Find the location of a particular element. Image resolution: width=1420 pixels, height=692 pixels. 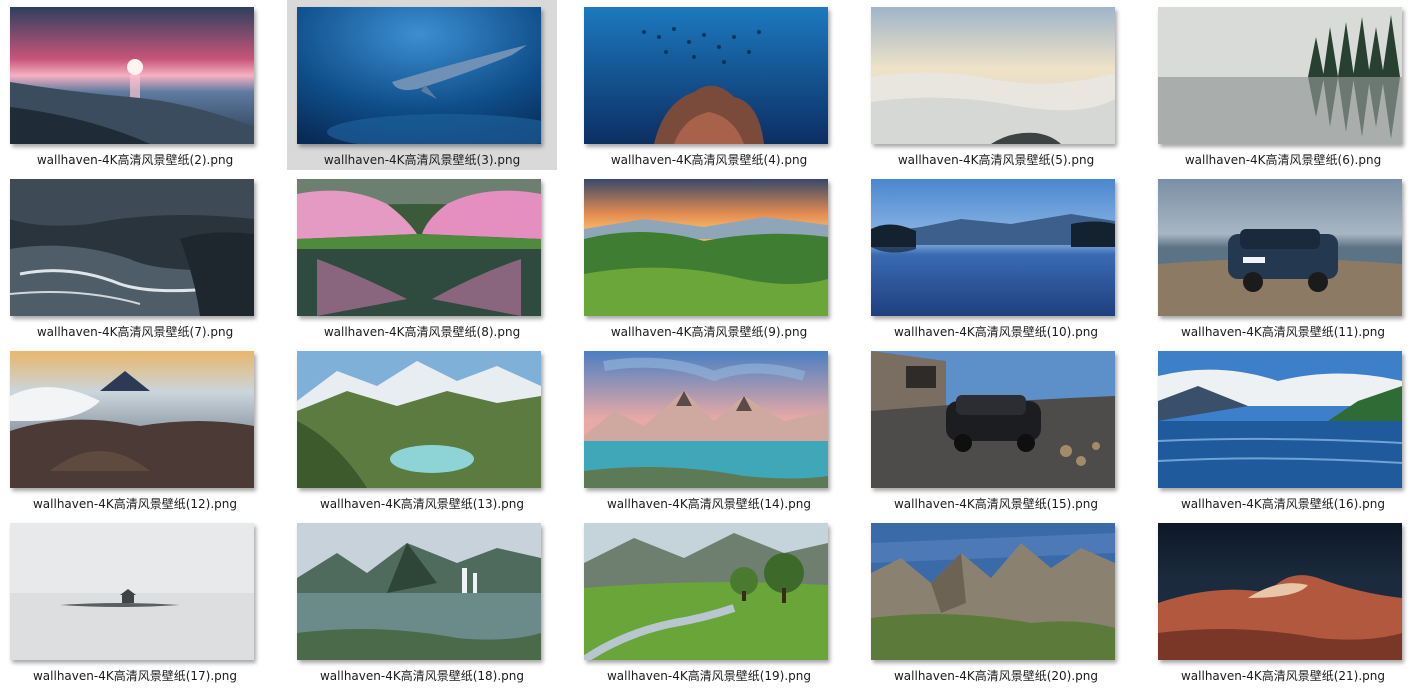

file-name-label: wallhaven-4K高清风景壁纸(7).png is located at coordinates (135, 332).